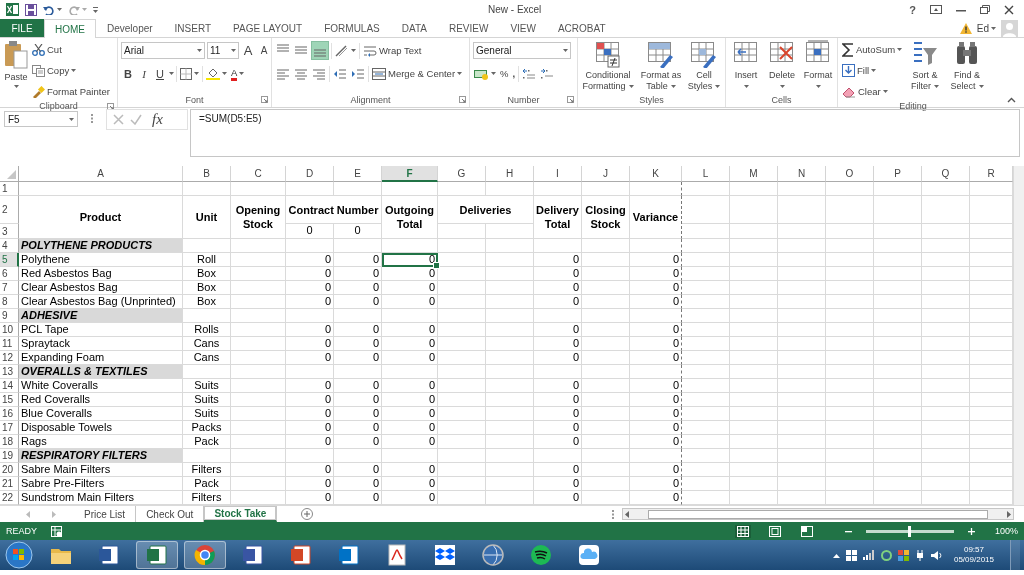 The height and width of the screenshot is (575, 1024). What do you see at coordinates (581, 28) in the screenshot?
I see `ribbon-tab: ACROBAT` at bounding box center [581, 28].